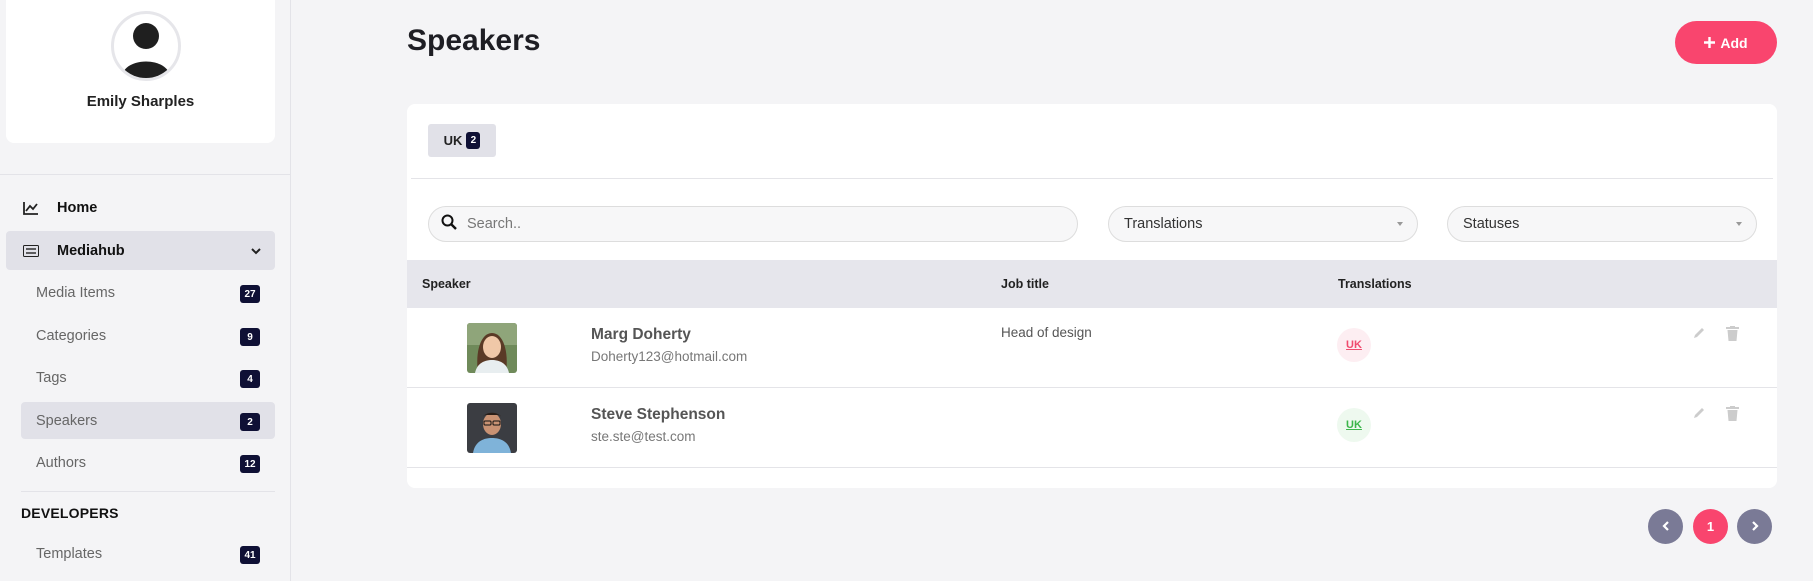  What do you see at coordinates (70, 513) in the screenshot?
I see `section-label-developers: DEVELOPERS` at bounding box center [70, 513].